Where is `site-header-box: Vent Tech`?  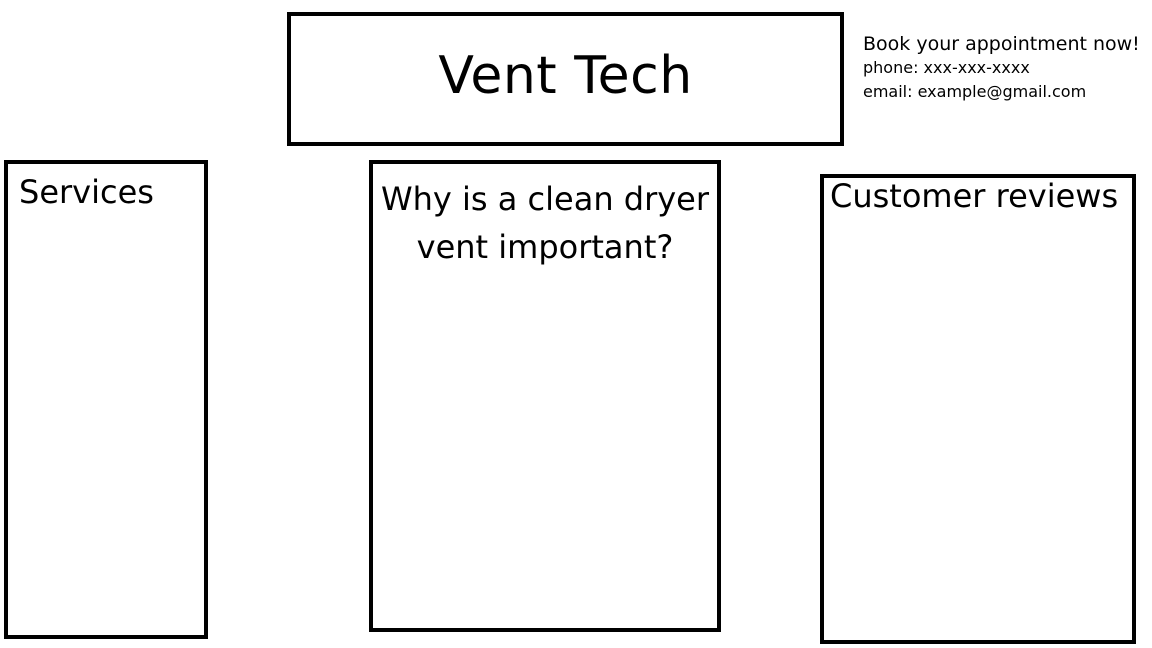
site-header-box: Vent Tech is located at coordinates (565, 79).